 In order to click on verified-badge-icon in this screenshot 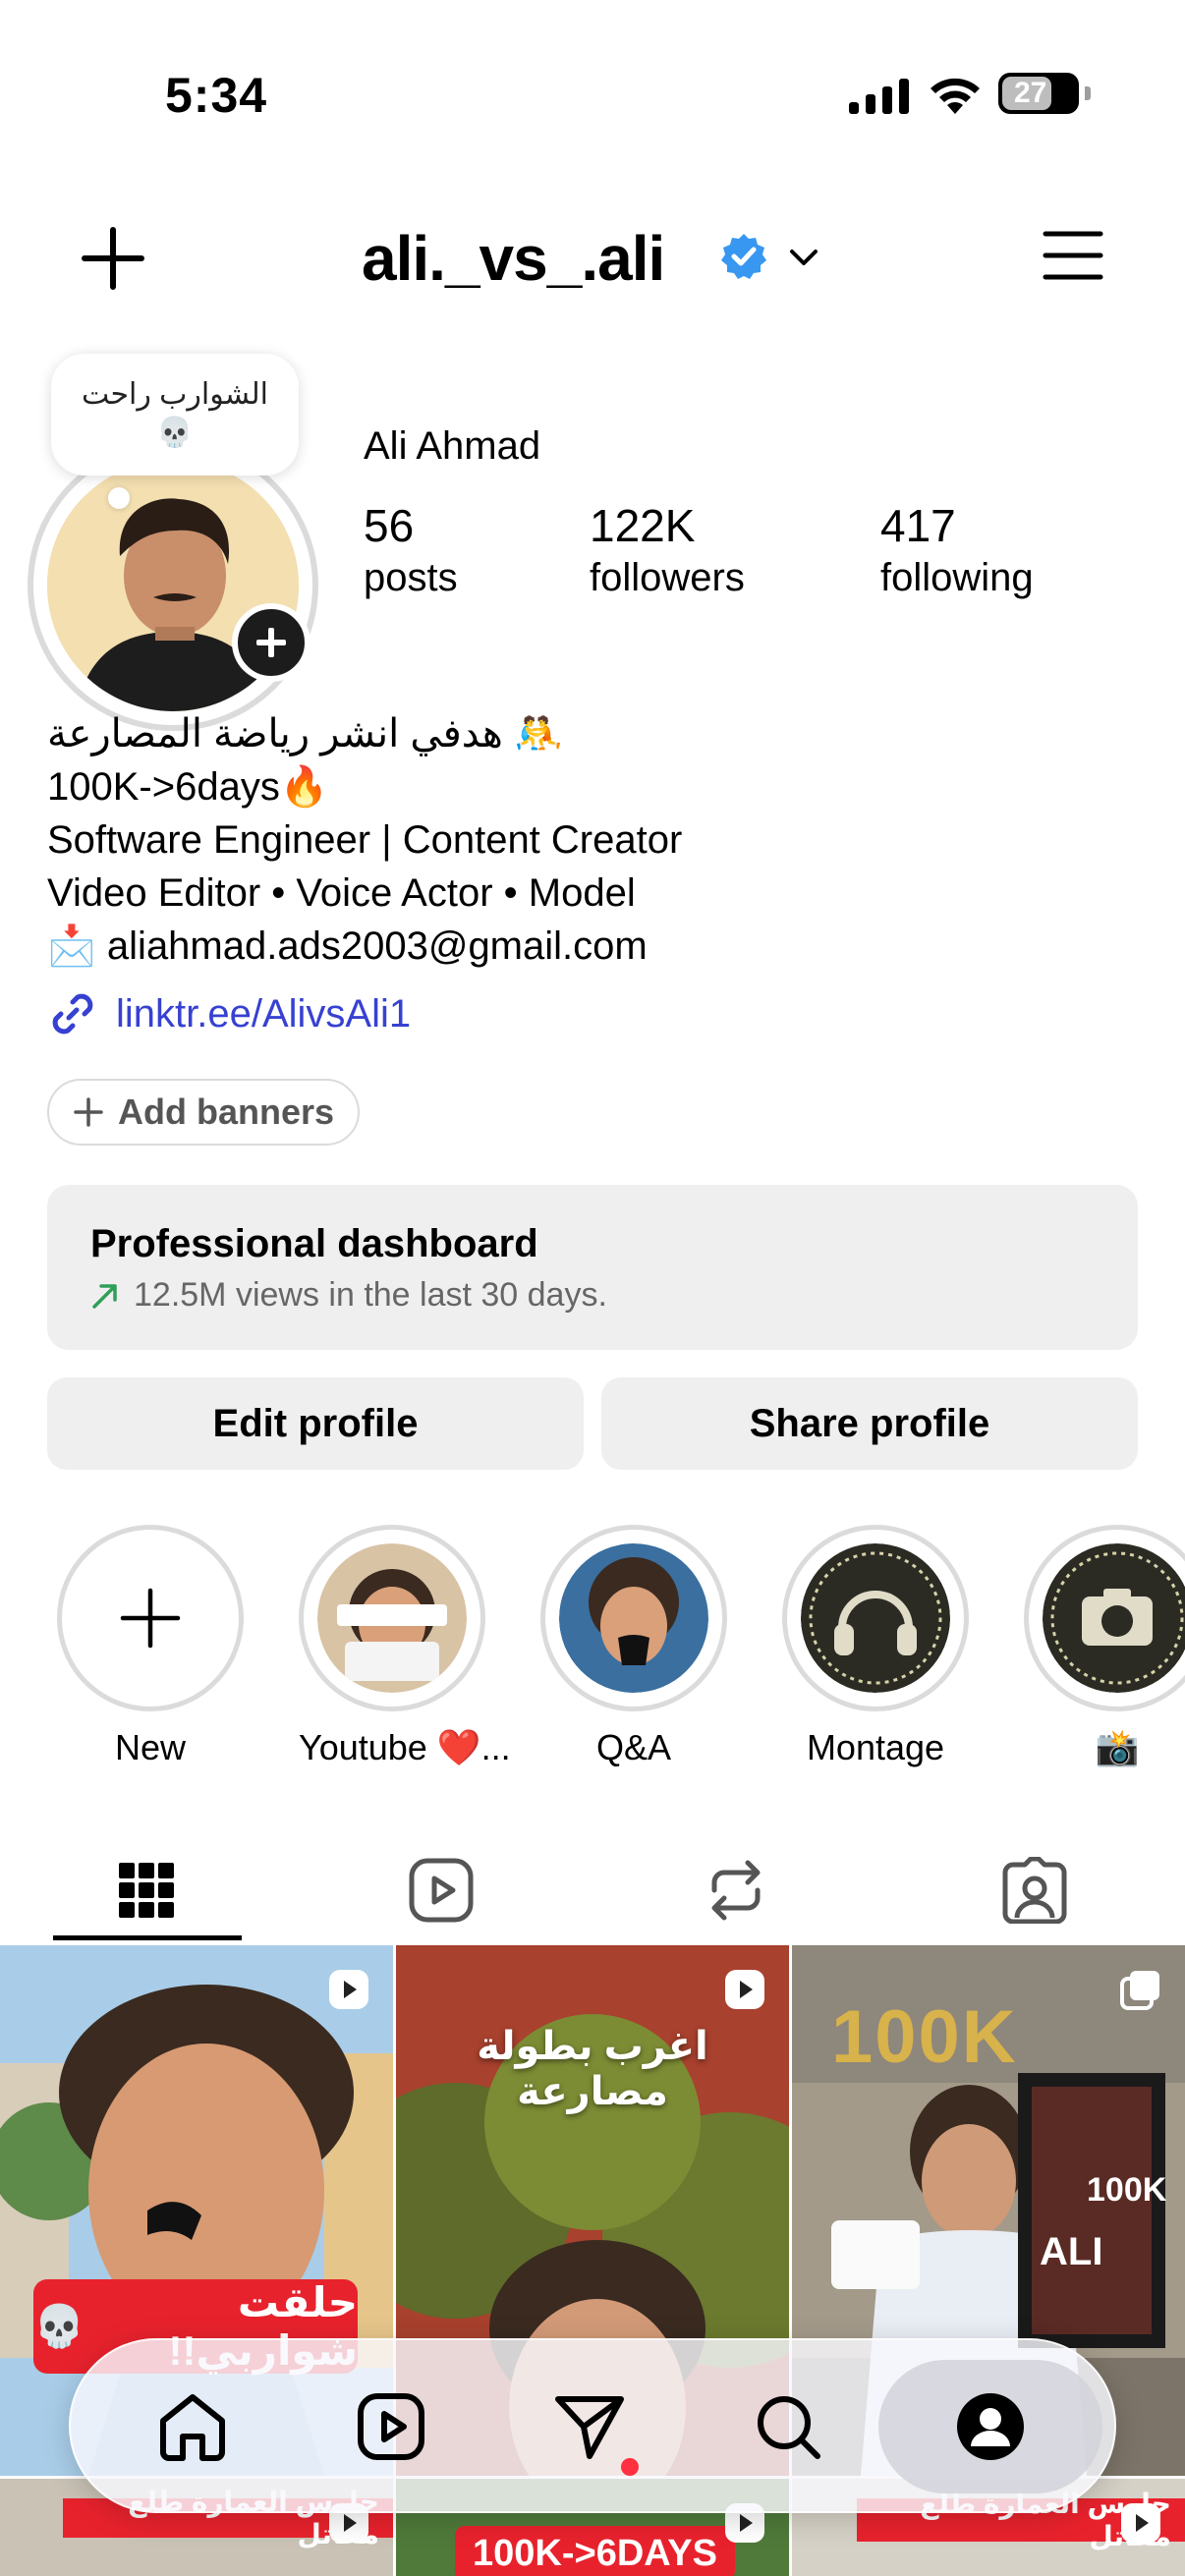, I will do `click(744, 256)`.